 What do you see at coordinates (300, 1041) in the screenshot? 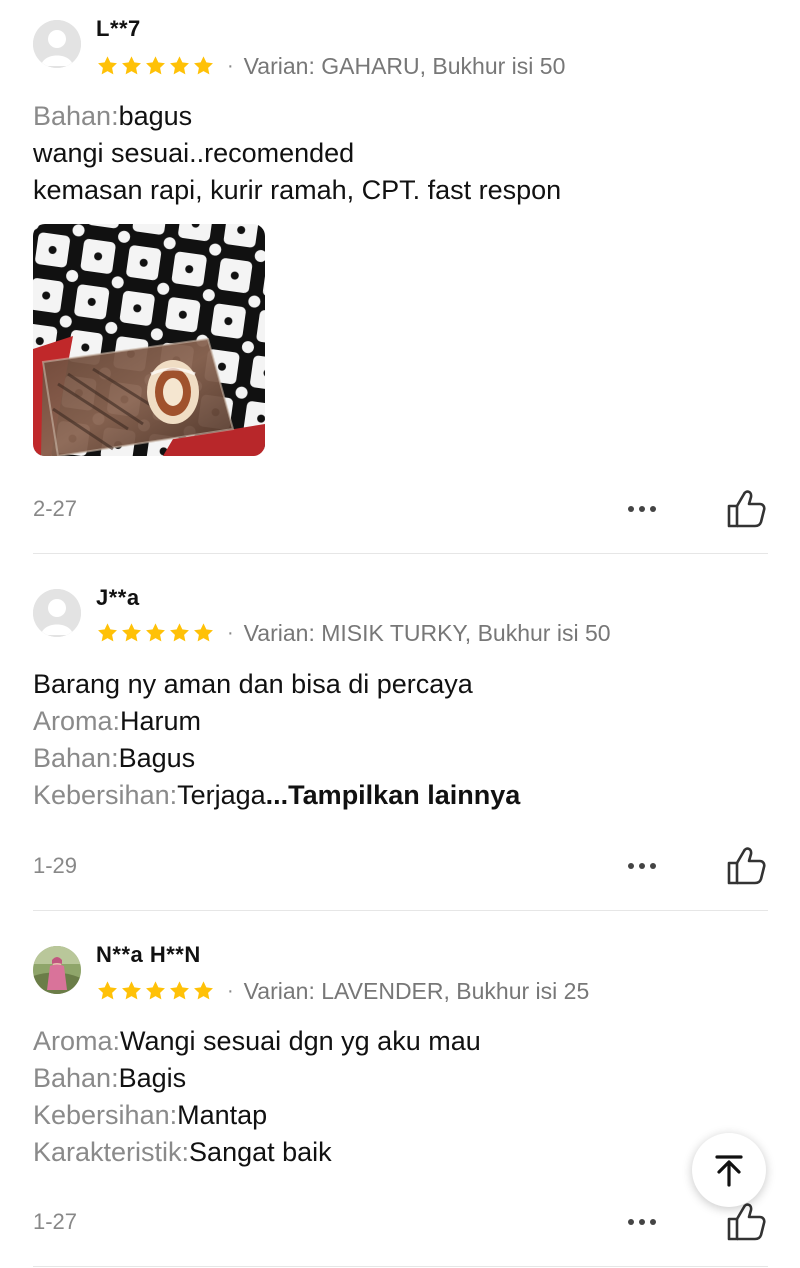
I see `review-line-value: Wangi sesuai dgn yg aku mau` at bounding box center [300, 1041].